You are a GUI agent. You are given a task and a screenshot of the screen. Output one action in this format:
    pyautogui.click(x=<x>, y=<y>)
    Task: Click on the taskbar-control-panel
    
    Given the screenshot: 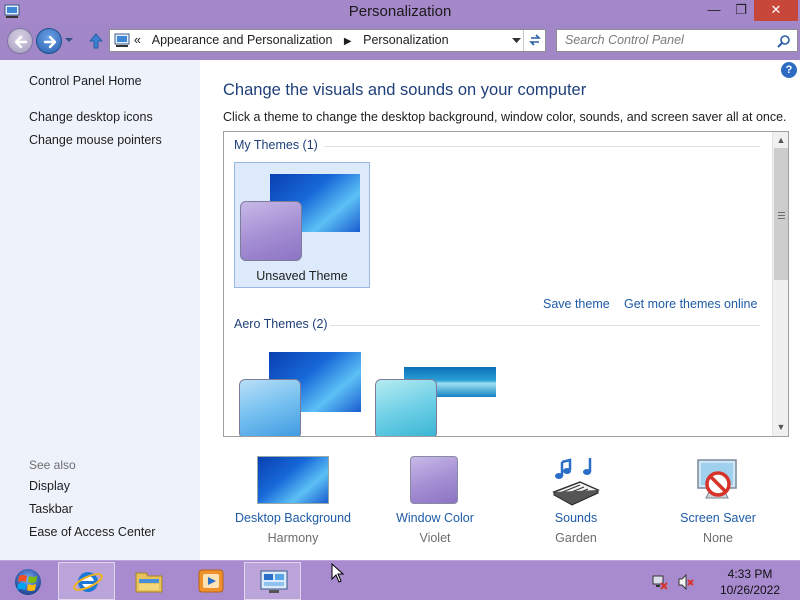 What is the action you would take?
    pyautogui.click(x=272, y=581)
    